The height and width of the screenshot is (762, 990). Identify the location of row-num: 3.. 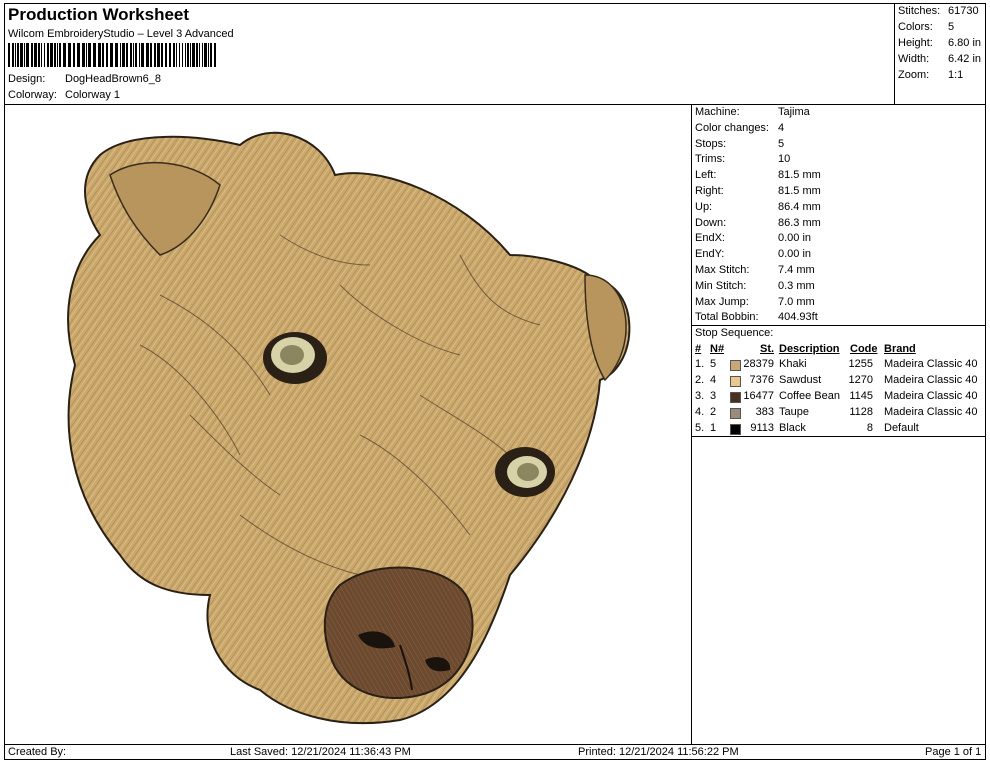
(700, 396).